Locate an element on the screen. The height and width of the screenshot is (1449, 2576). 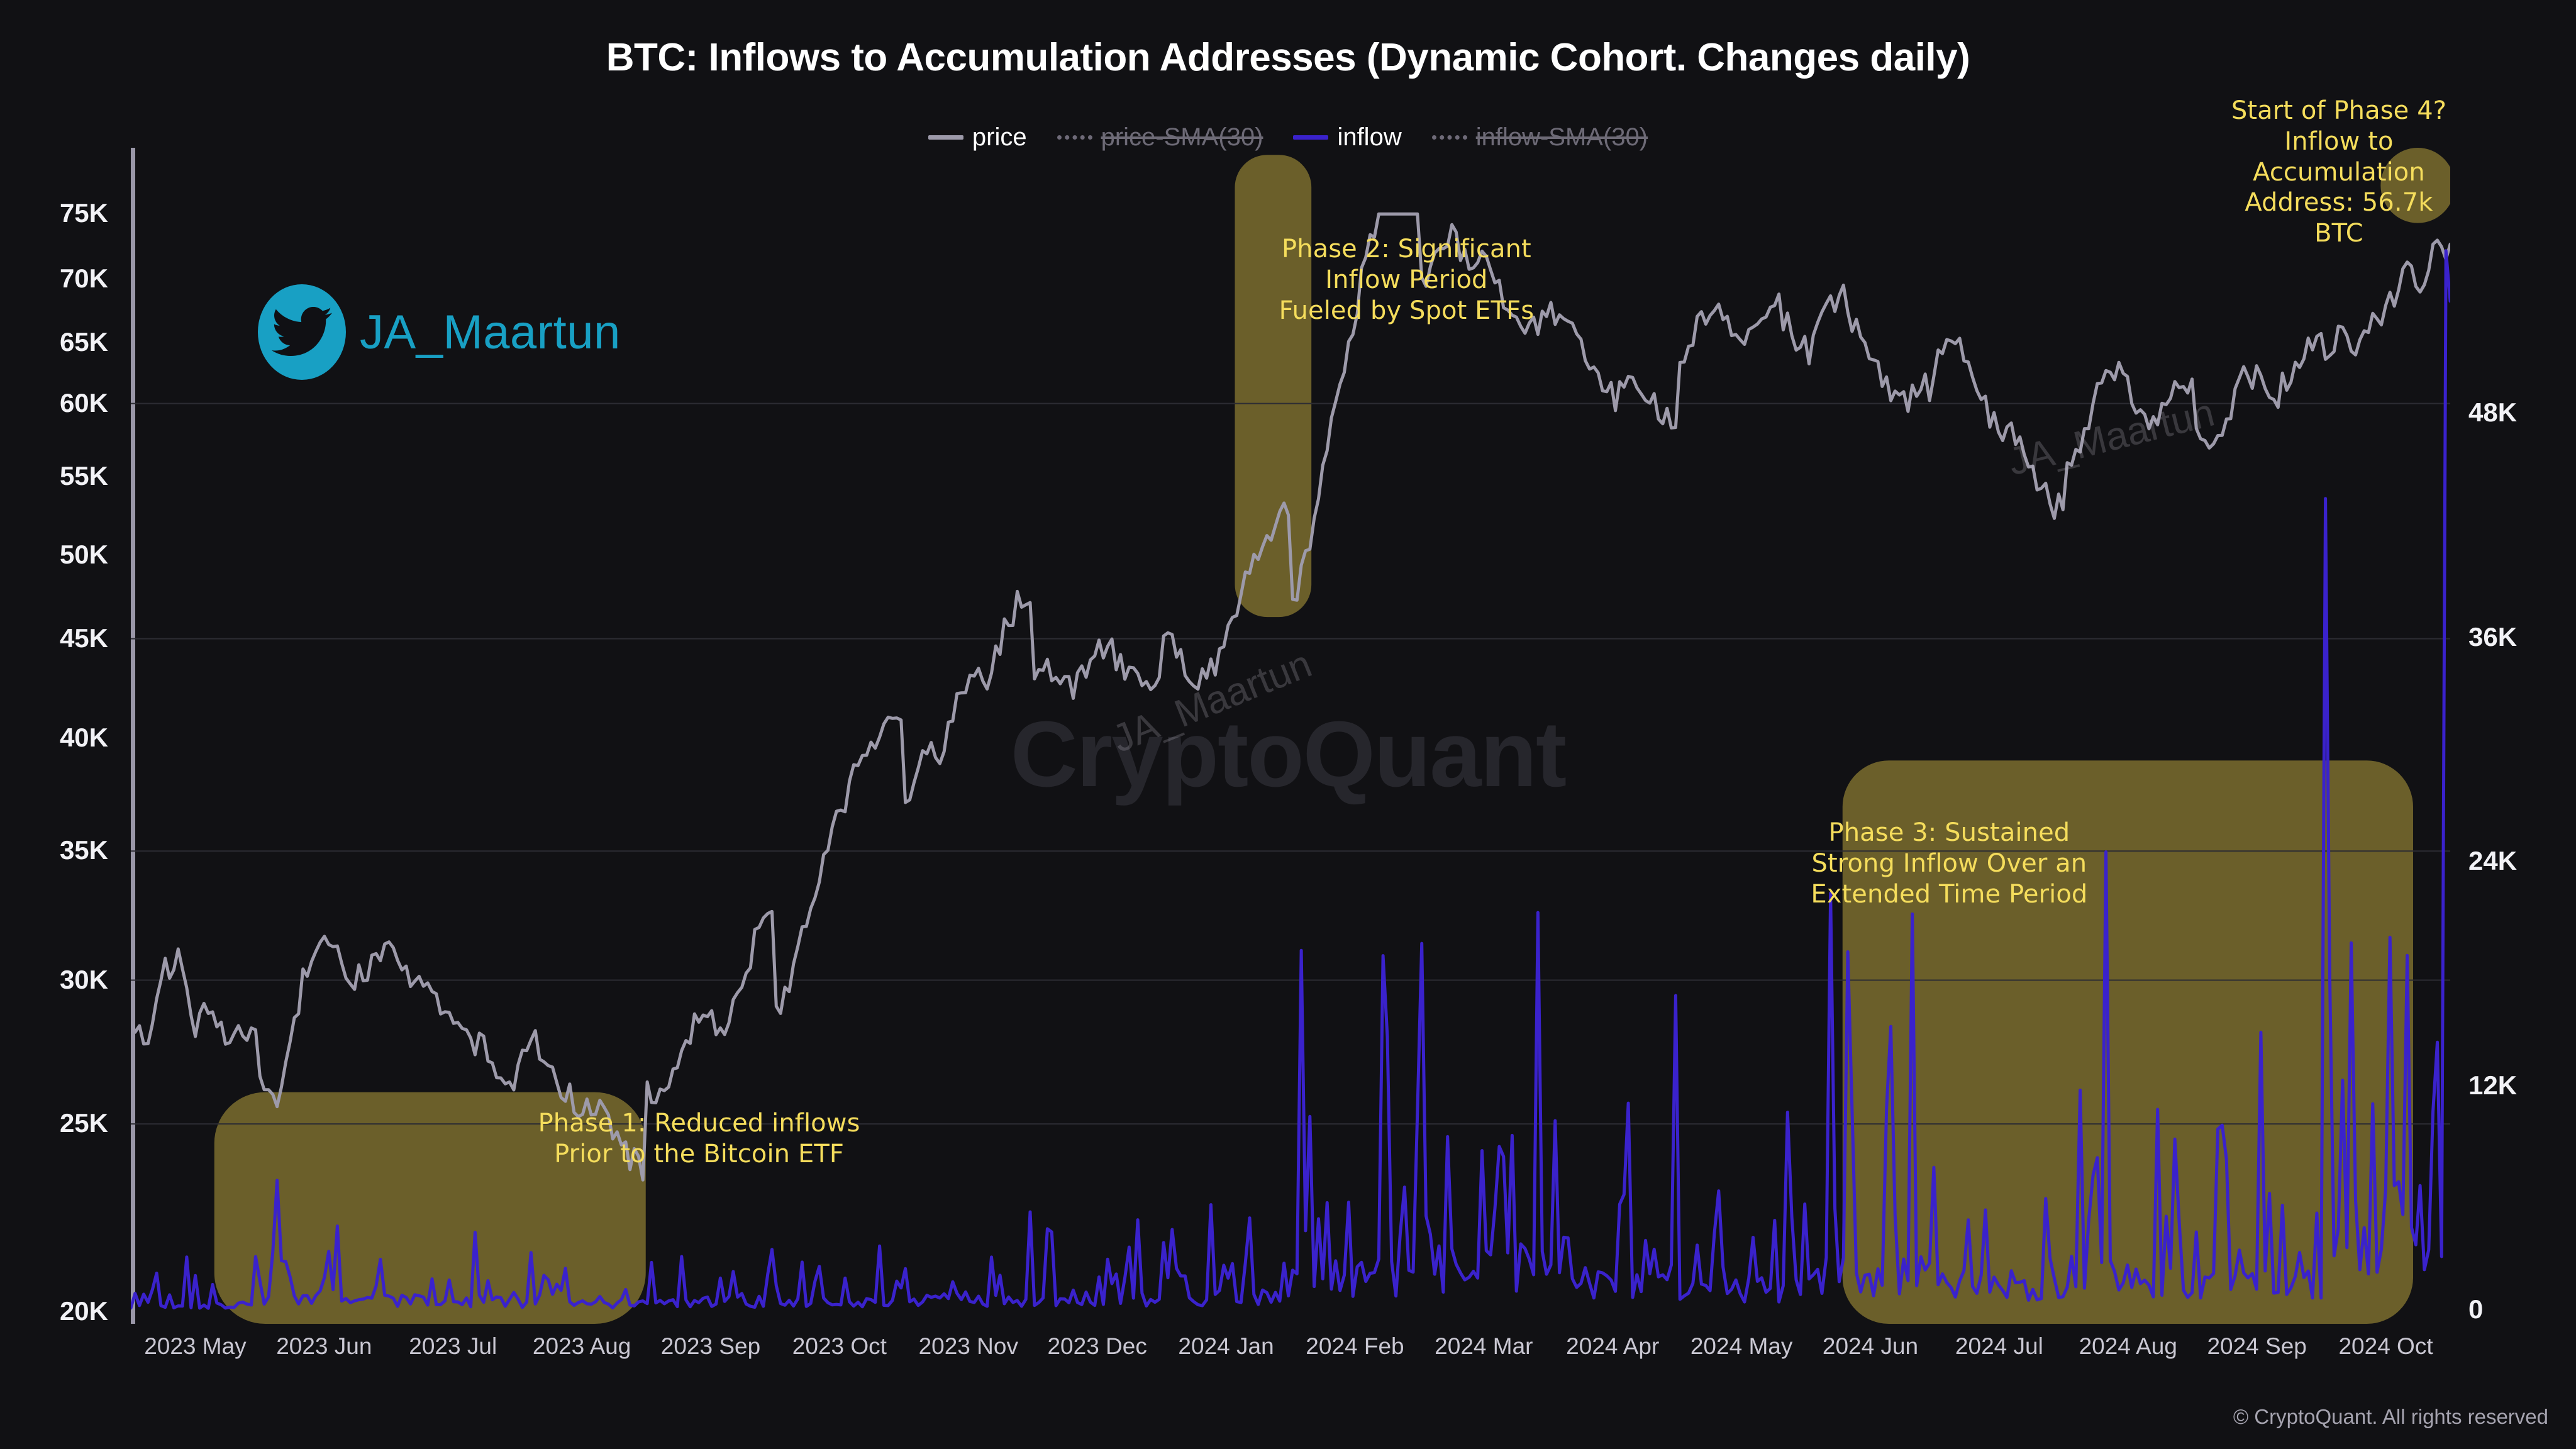
x-axis-tick: 2024 Oct is located at coordinates (2385, 1346).